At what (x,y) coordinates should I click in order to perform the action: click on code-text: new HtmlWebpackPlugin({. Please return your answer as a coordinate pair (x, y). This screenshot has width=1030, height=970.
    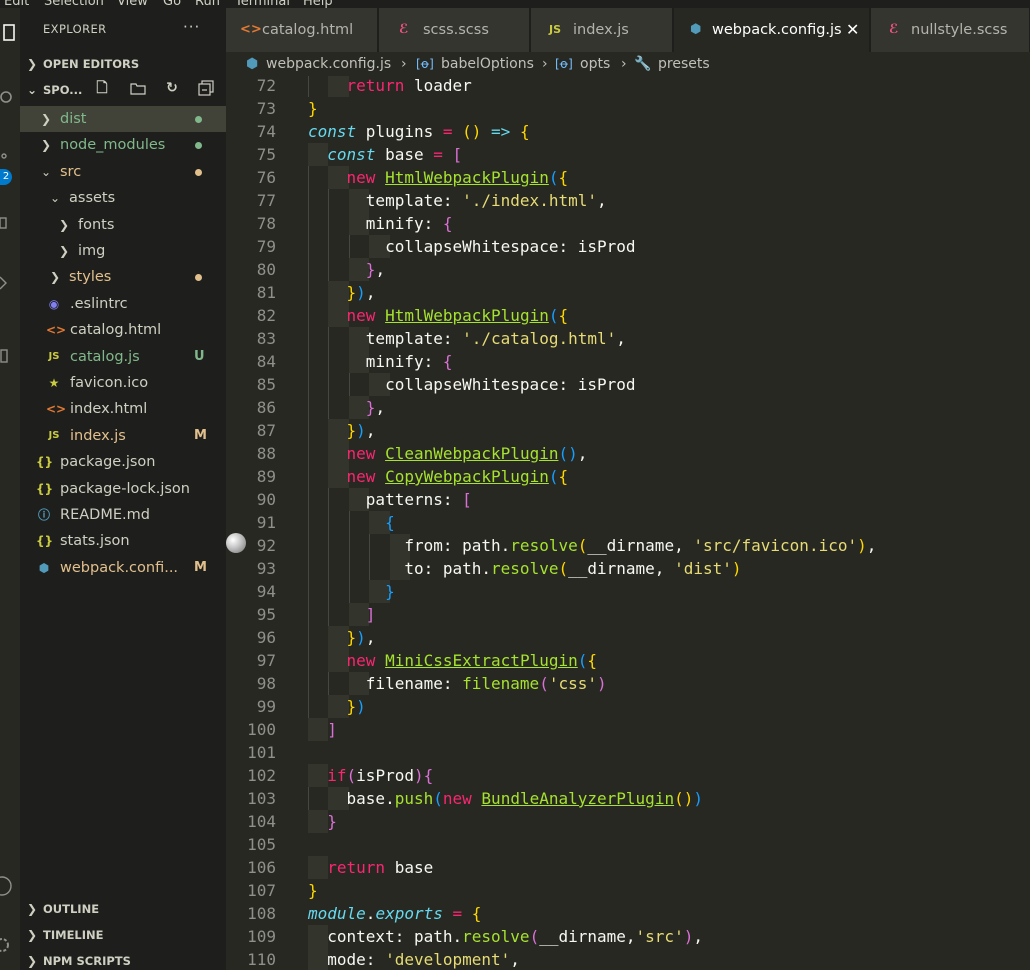
    Looking at the image, I should click on (457, 315).